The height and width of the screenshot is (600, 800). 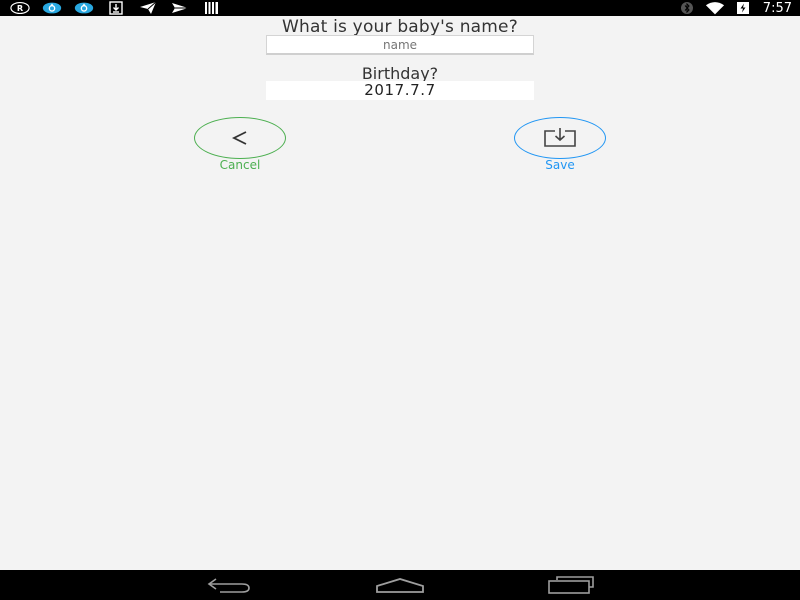 I want to click on svg-text: R, so click(x=20, y=8).